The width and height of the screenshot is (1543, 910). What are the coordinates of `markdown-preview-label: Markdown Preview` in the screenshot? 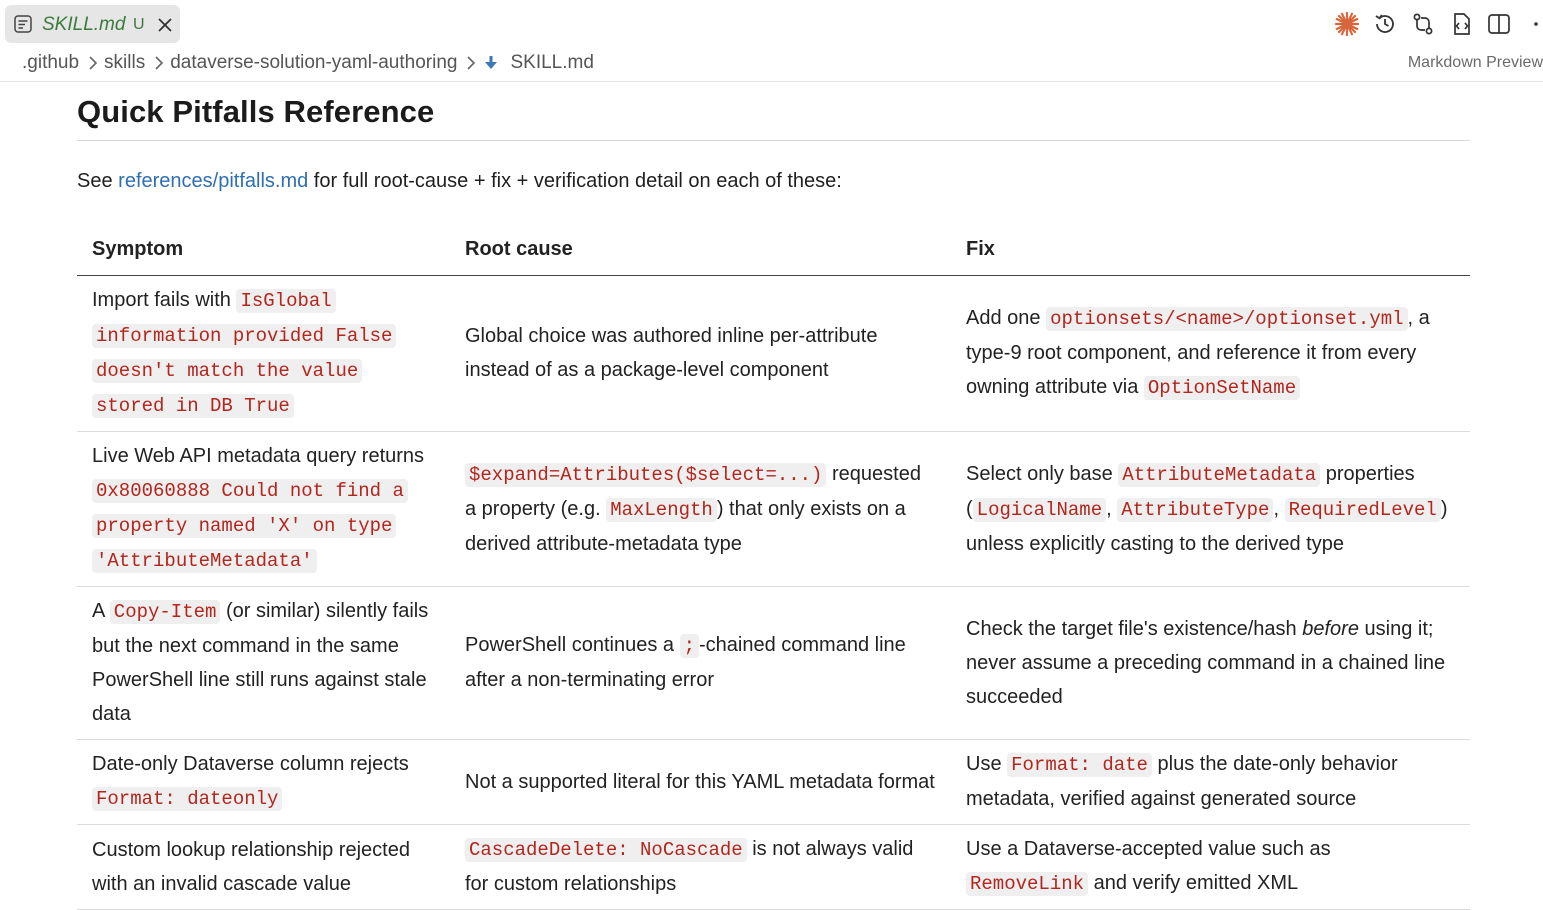 It's located at (1475, 62).